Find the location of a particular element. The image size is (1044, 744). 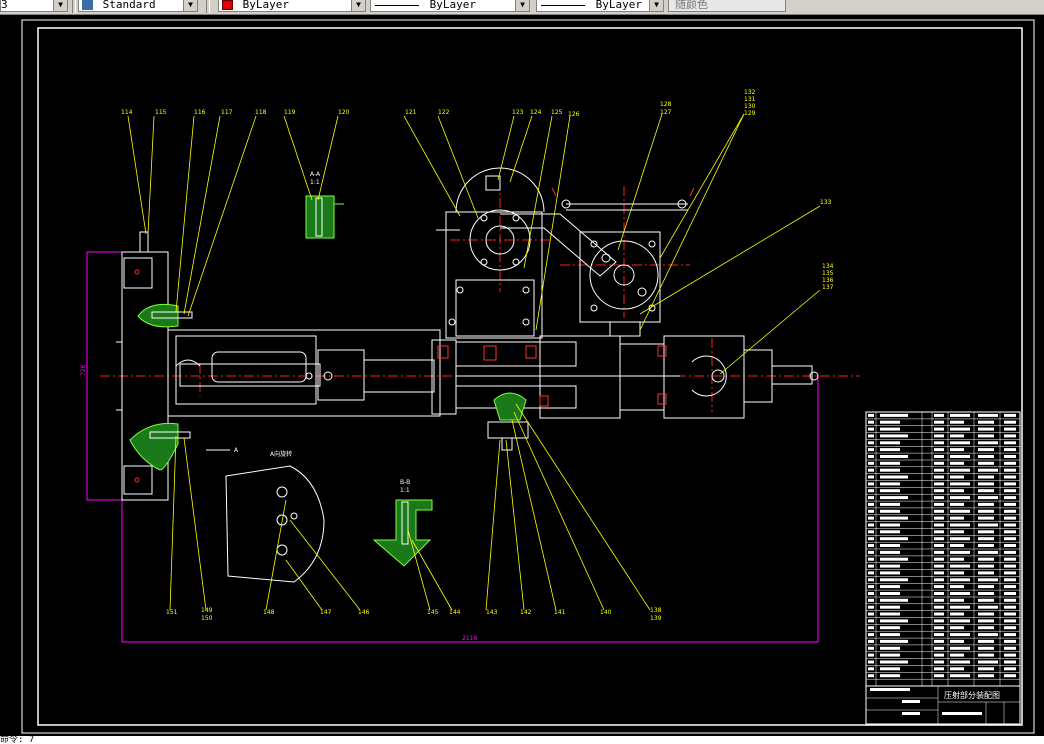

dim-width-label: 2116 is located at coordinates (469, 638).